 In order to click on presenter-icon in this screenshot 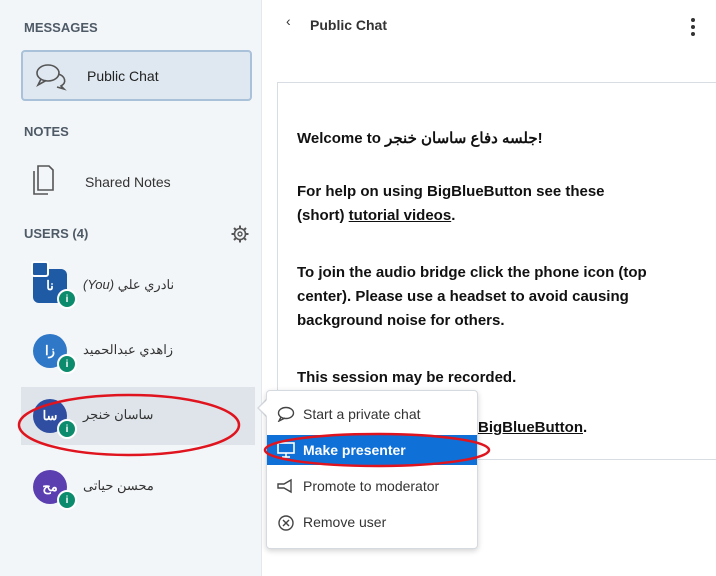, I will do `click(40, 269)`.